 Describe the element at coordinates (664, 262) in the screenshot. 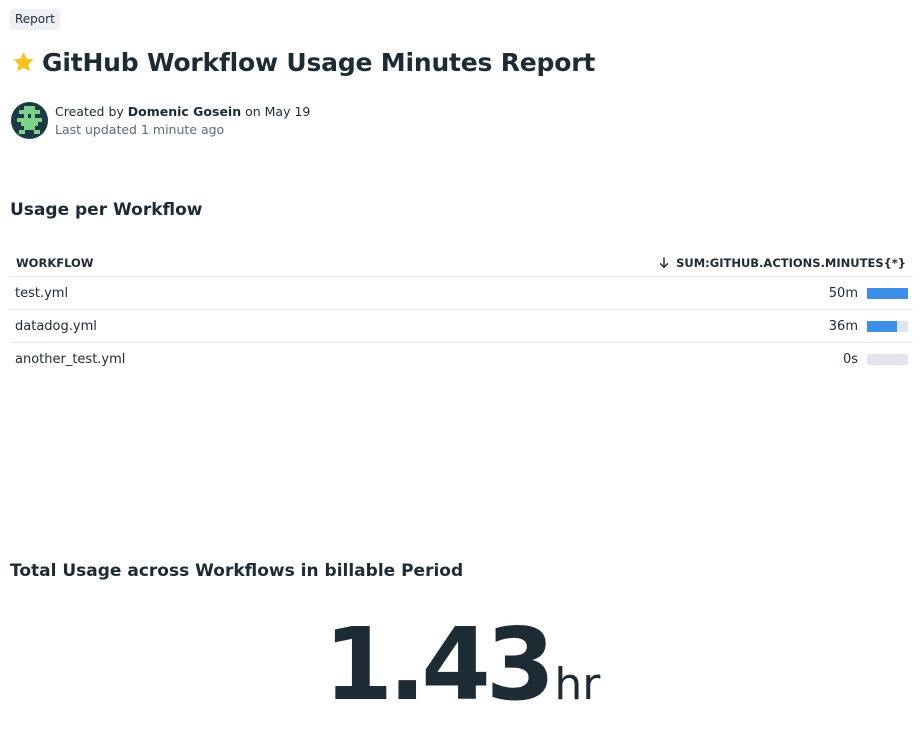

I see `arrow-down-icon` at that location.